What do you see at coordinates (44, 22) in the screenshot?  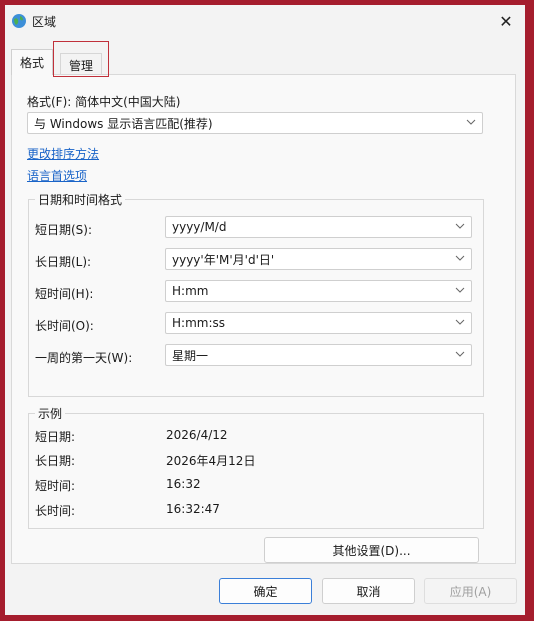 I see `window-title: 区域` at bounding box center [44, 22].